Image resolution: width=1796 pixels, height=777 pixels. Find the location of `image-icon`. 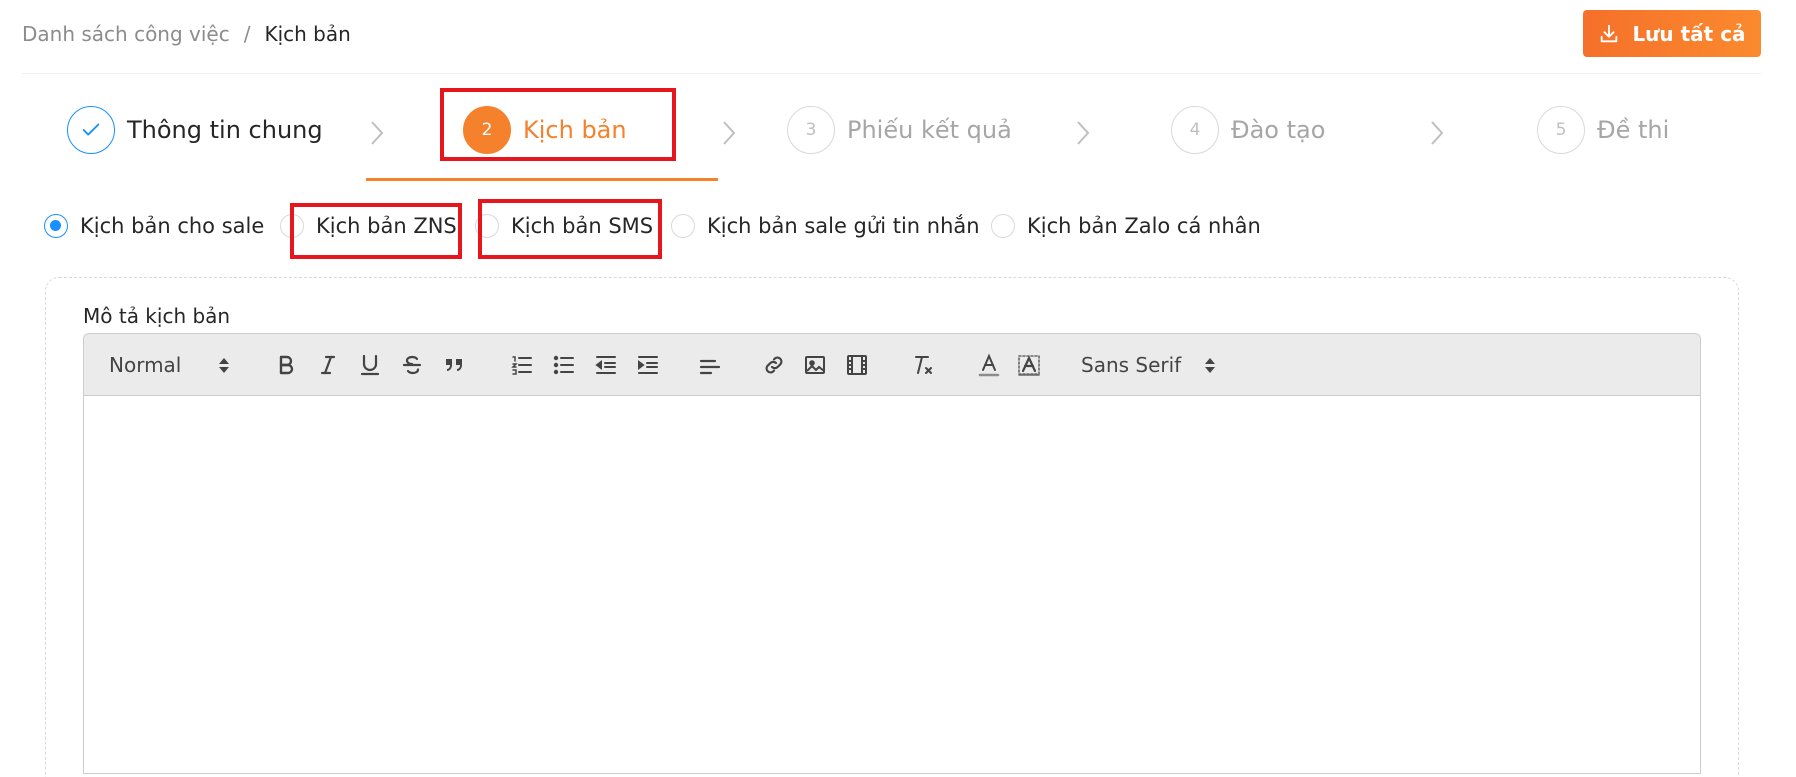

image-icon is located at coordinates (815, 365).